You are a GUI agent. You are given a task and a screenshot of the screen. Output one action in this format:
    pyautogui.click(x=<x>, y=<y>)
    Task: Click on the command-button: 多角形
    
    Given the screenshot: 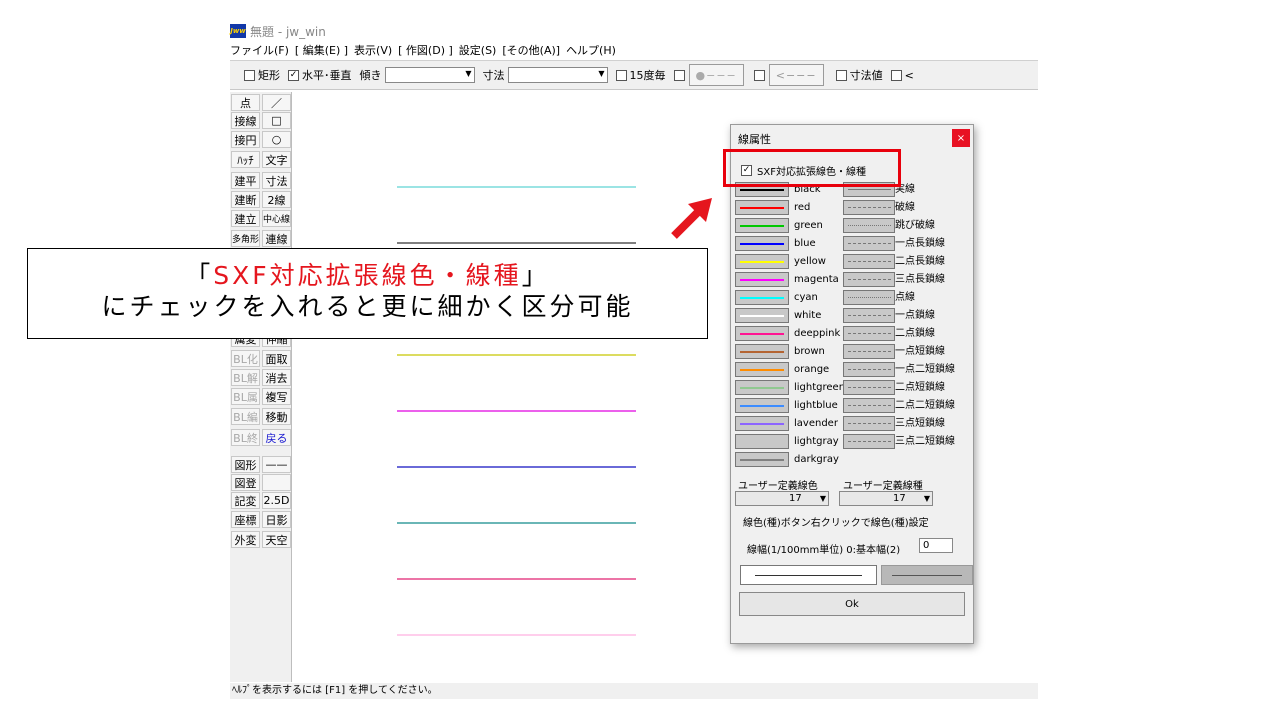 What is the action you would take?
    pyautogui.click(x=245, y=238)
    